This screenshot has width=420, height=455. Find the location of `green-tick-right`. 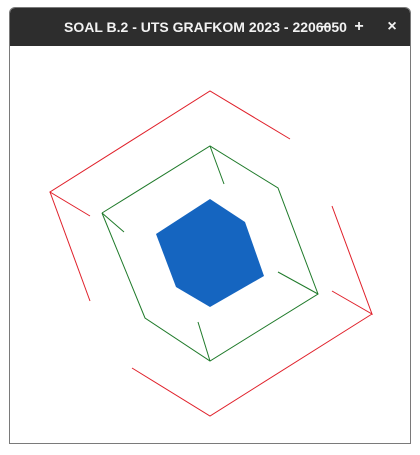

green-tick-right is located at coordinates (298, 283).